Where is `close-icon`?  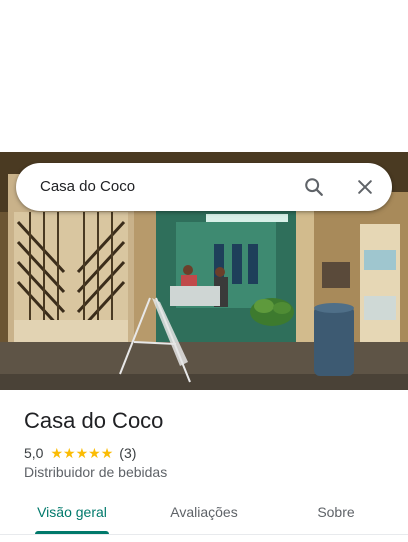
close-icon is located at coordinates (365, 187).